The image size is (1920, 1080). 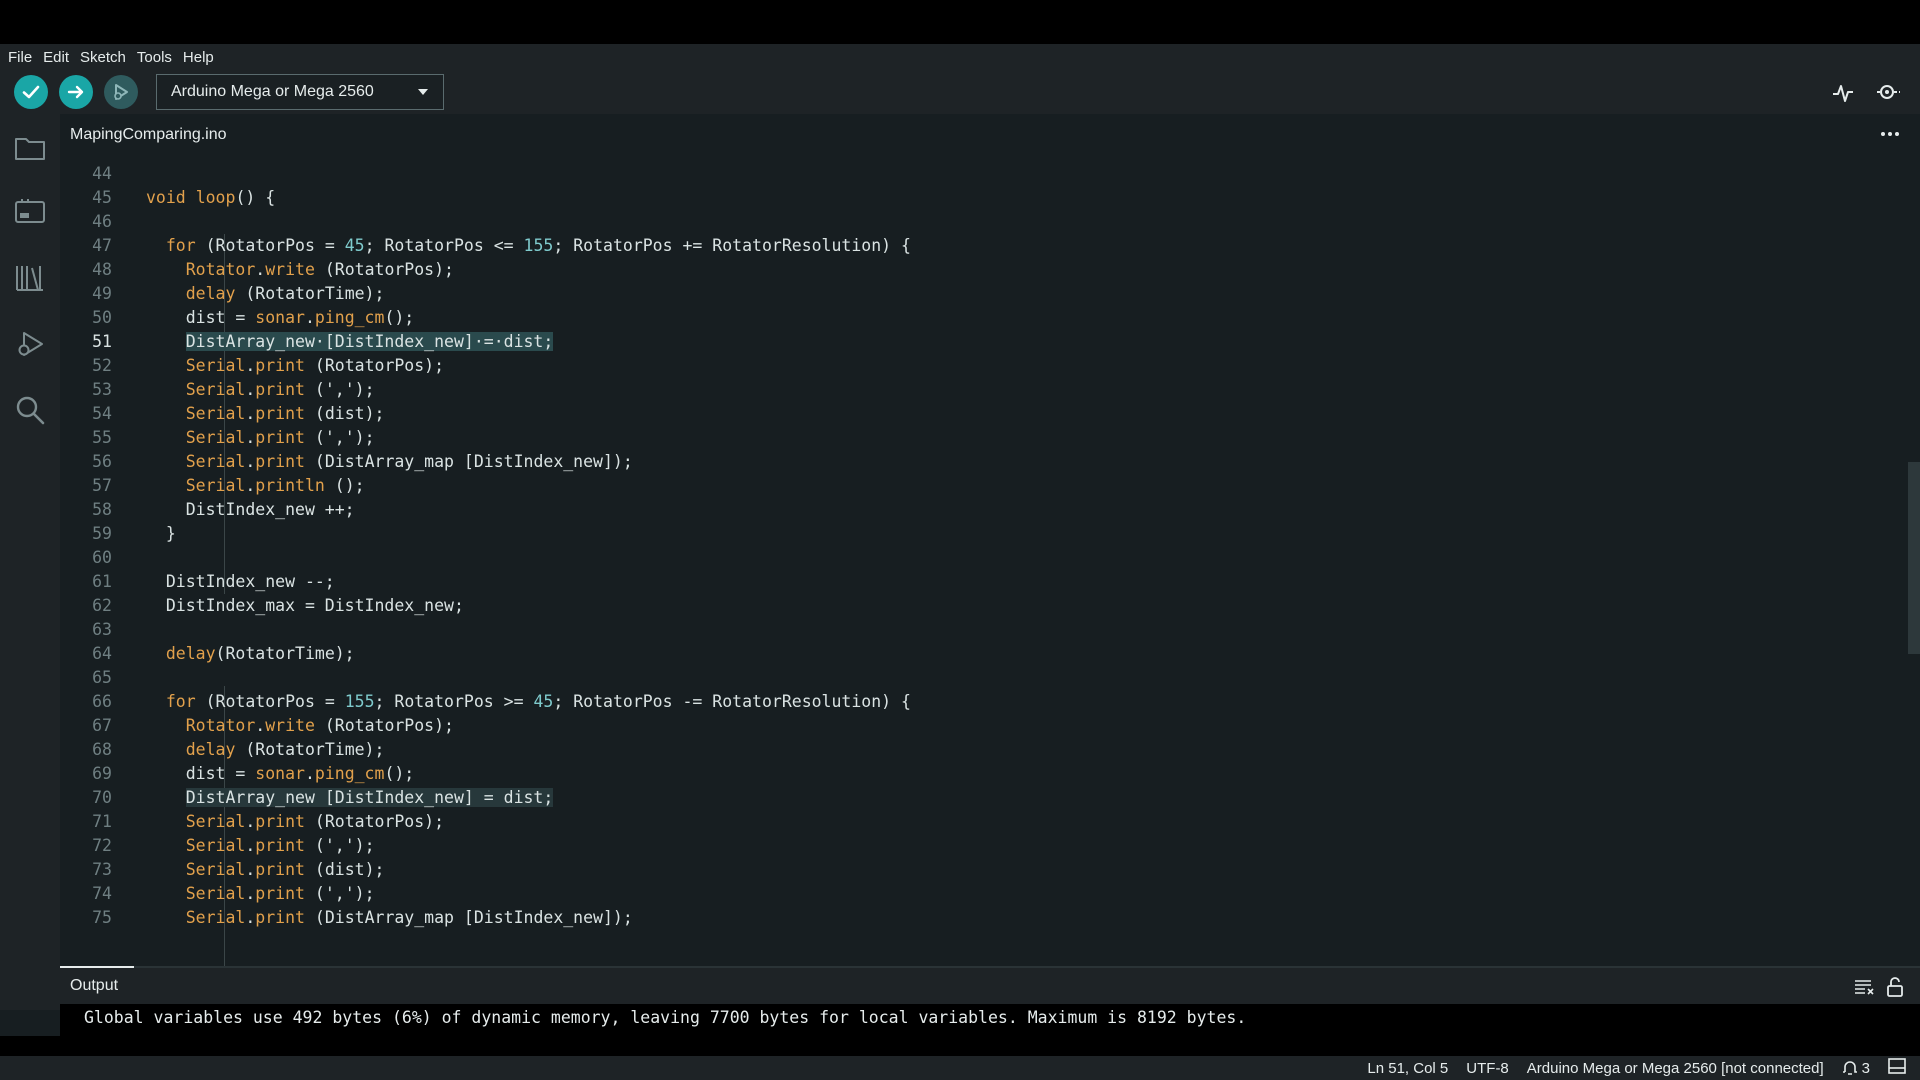 What do you see at coordinates (980, 822) in the screenshot?
I see `code-line: 71 Serial.print (RotatorPos);` at bounding box center [980, 822].